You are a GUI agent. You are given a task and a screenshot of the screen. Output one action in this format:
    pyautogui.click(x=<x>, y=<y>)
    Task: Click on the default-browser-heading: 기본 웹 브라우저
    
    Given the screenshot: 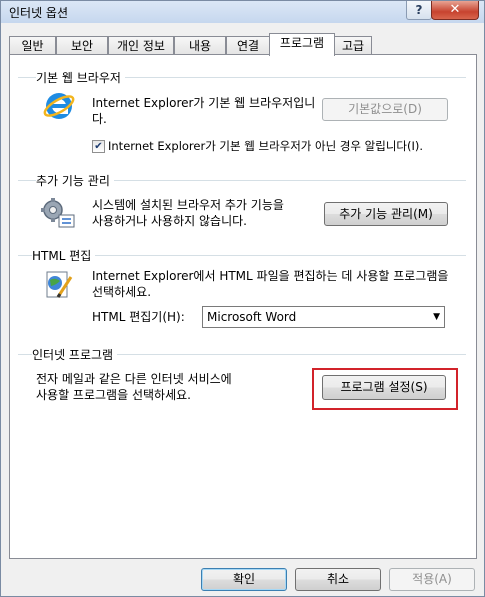 What is the action you would take?
    pyautogui.click(x=80, y=77)
    